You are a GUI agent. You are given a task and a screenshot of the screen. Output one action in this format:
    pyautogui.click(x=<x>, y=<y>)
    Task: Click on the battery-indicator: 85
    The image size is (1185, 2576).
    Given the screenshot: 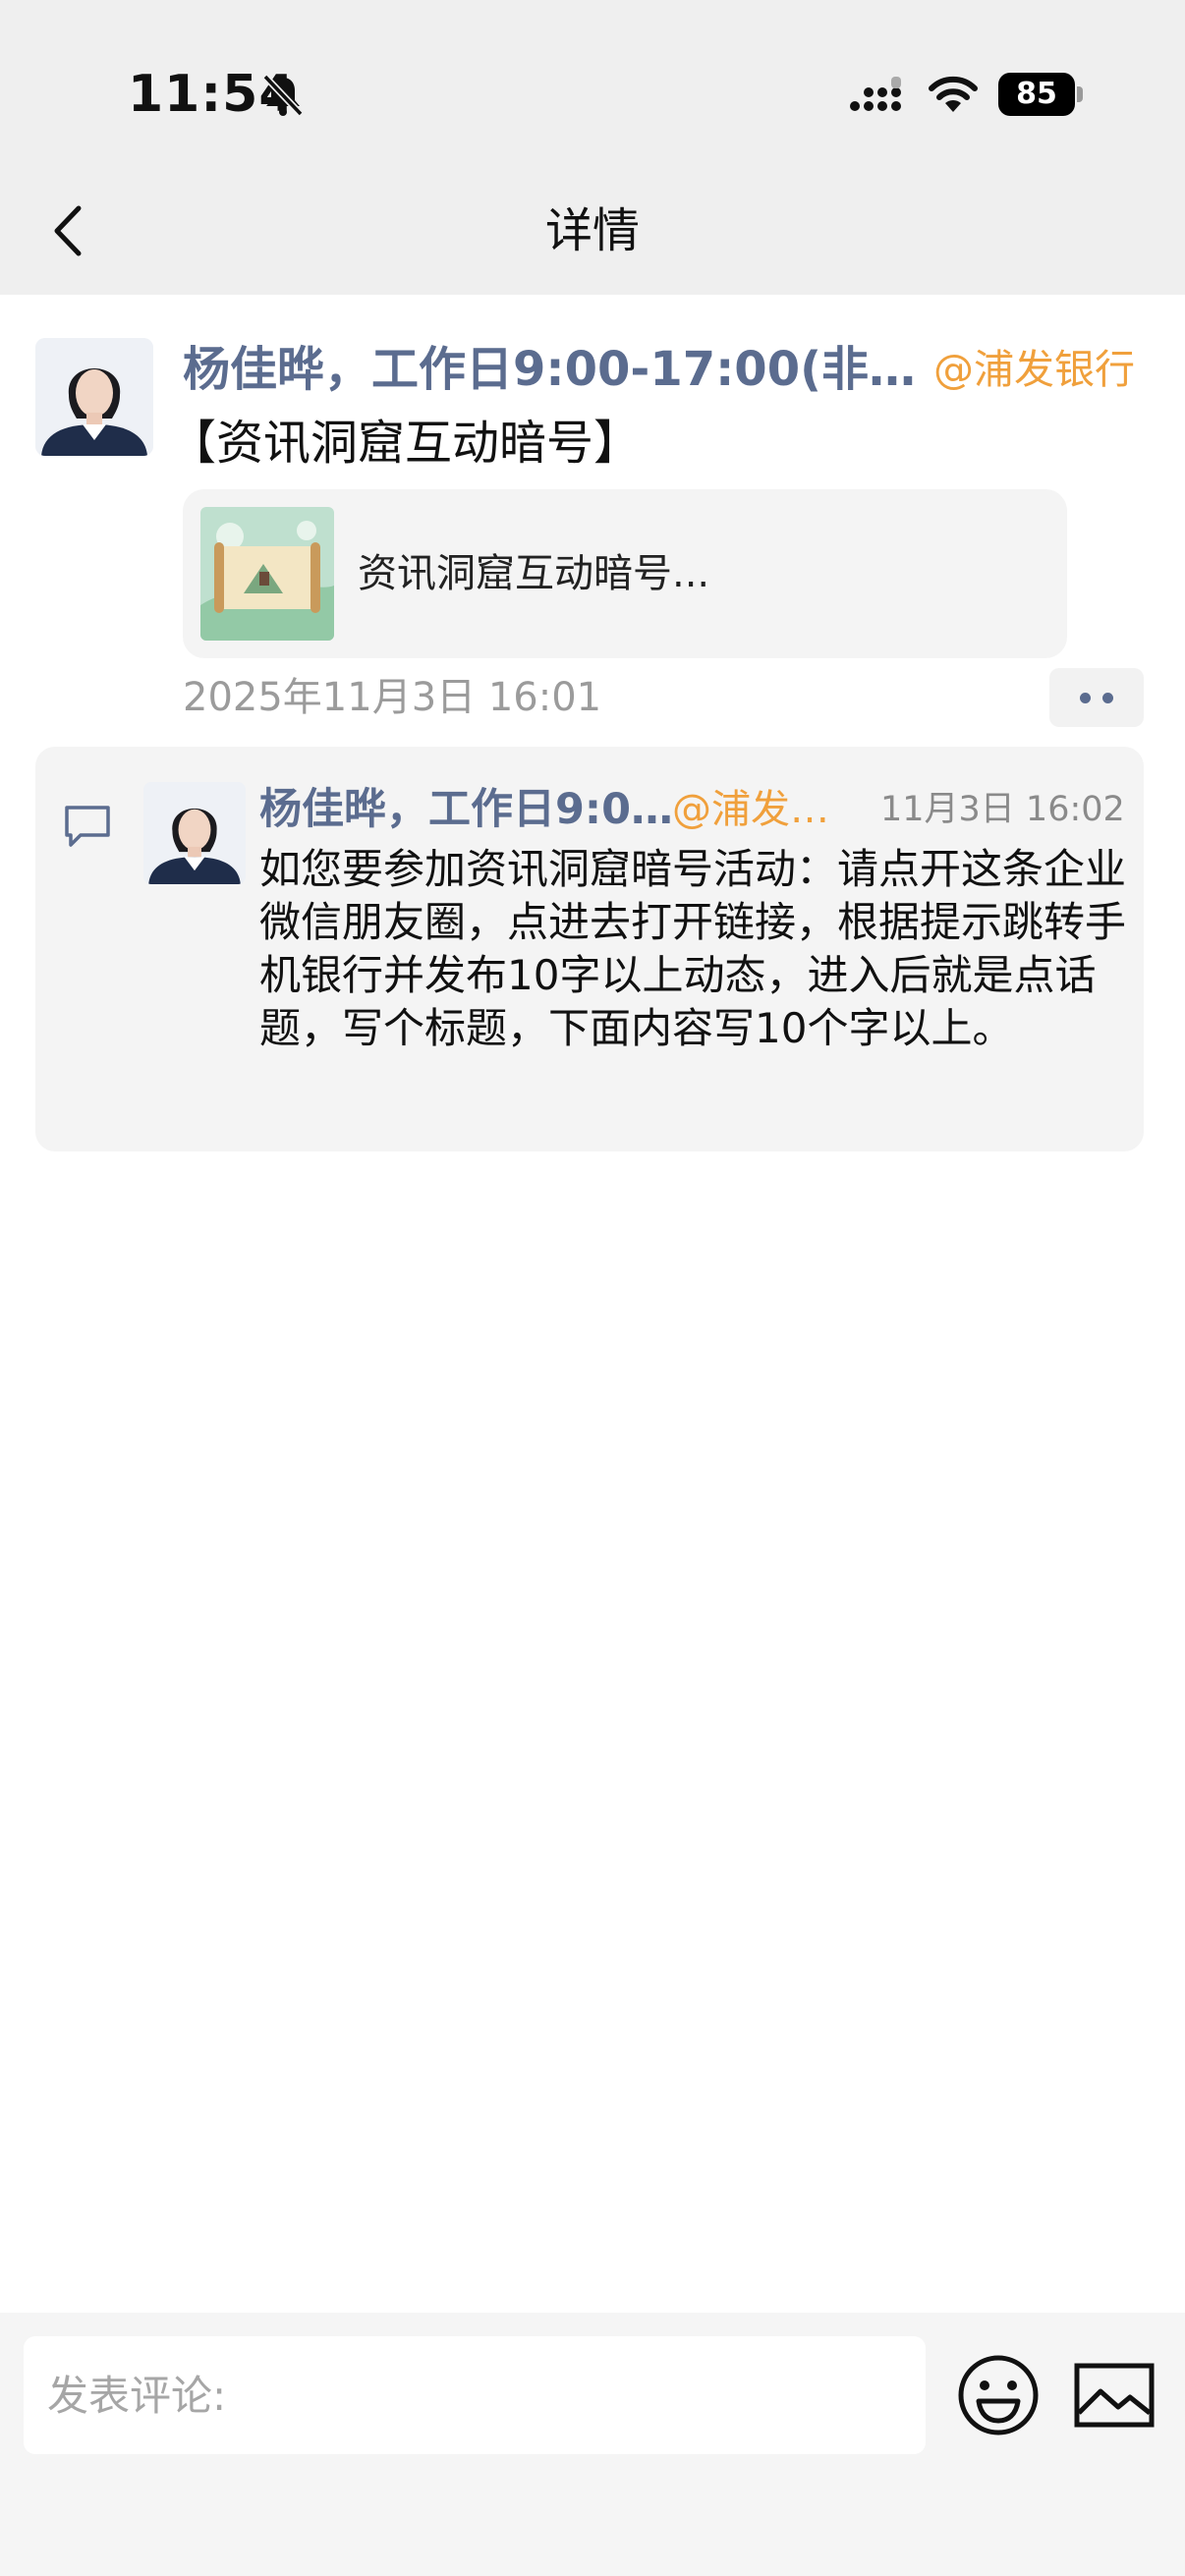 What is the action you would take?
    pyautogui.click(x=1041, y=94)
    